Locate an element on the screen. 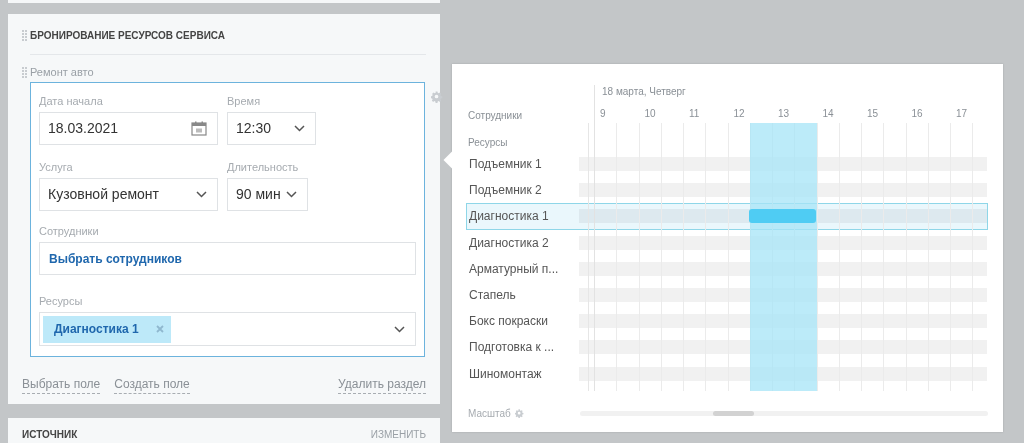 Image resolution: width=1024 pixels, height=443 pixels. section-title: ИСТОЧНИК is located at coordinates (50, 435).